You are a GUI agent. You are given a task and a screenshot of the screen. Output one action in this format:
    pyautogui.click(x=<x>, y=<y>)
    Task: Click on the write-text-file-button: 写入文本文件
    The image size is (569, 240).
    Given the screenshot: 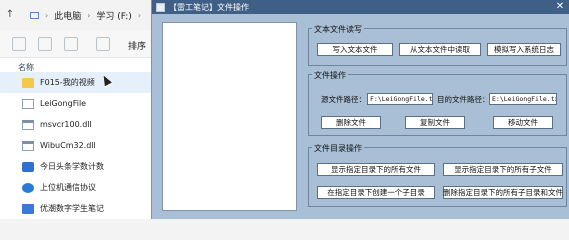 What is the action you would take?
    pyautogui.click(x=355, y=49)
    